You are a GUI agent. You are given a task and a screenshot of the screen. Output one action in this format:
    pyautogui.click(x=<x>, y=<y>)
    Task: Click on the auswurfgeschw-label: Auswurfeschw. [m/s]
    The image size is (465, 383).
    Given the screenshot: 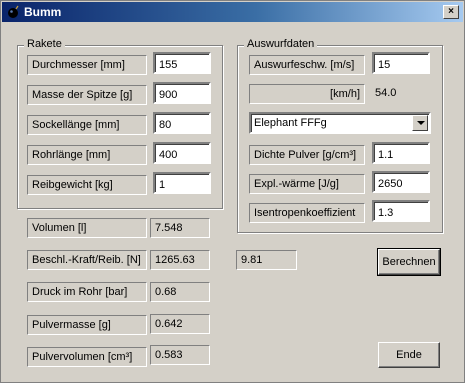 What is the action you would take?
    pyautogui.click(x=307, y=65)
    